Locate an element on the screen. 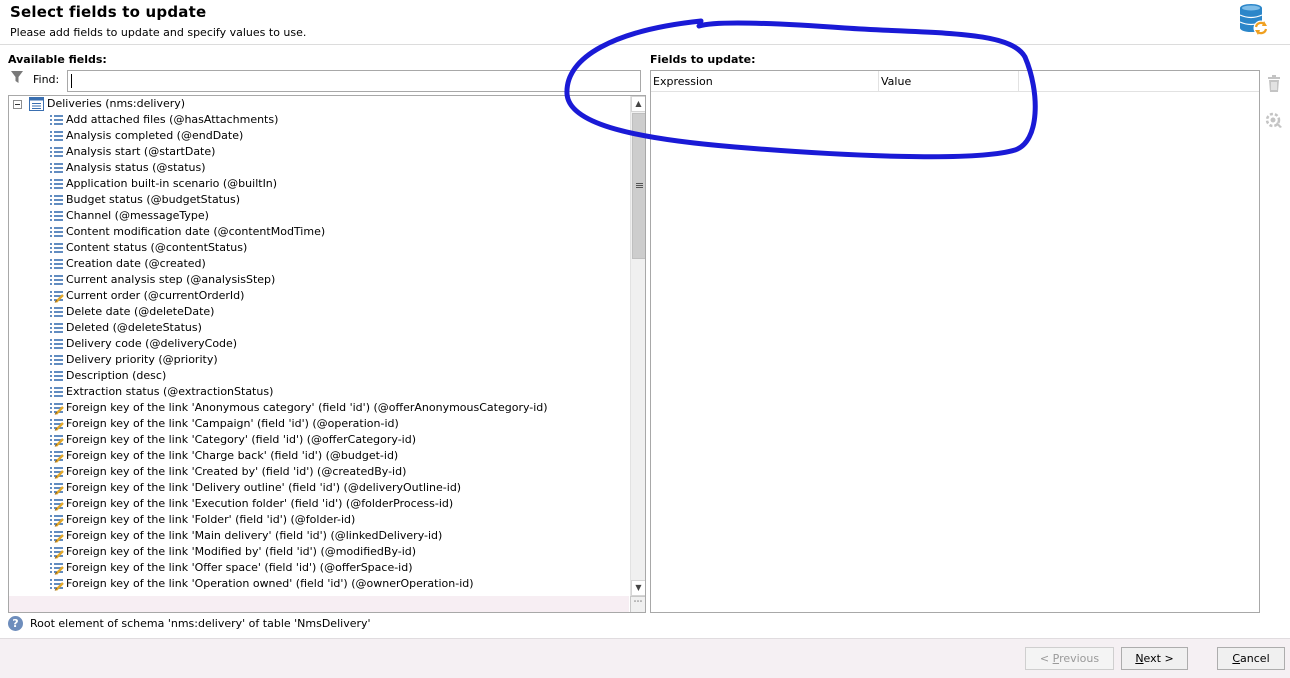  tree-item-label: Description (desc) is located at coordinates (116, 375).